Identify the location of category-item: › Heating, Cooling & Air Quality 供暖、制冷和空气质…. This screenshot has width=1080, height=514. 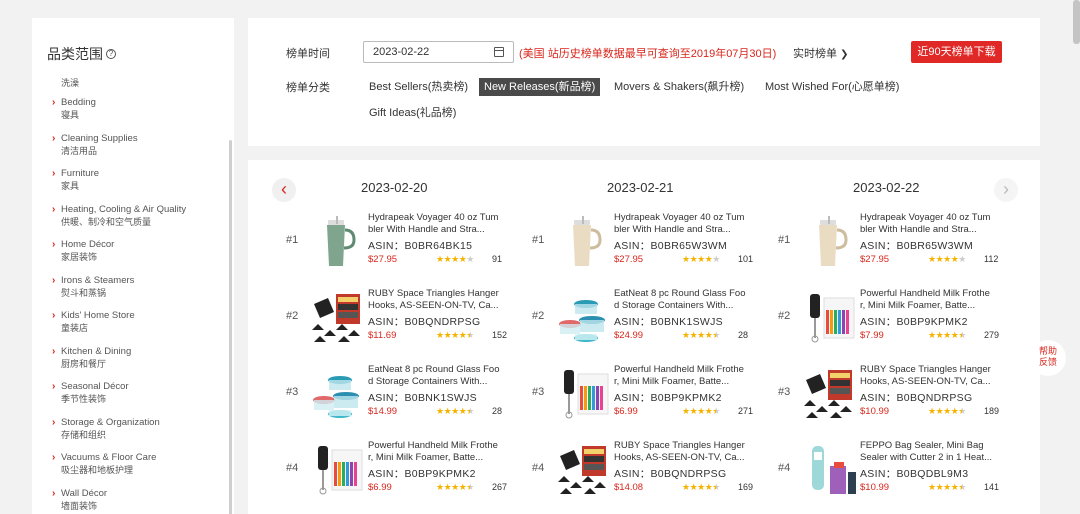
(139, 221).